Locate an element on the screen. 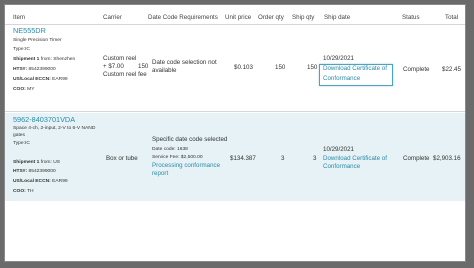 This screenshot has height=268, width=474. carrier-reel-fee: + $7.00 is located at coordinates (113, 66).